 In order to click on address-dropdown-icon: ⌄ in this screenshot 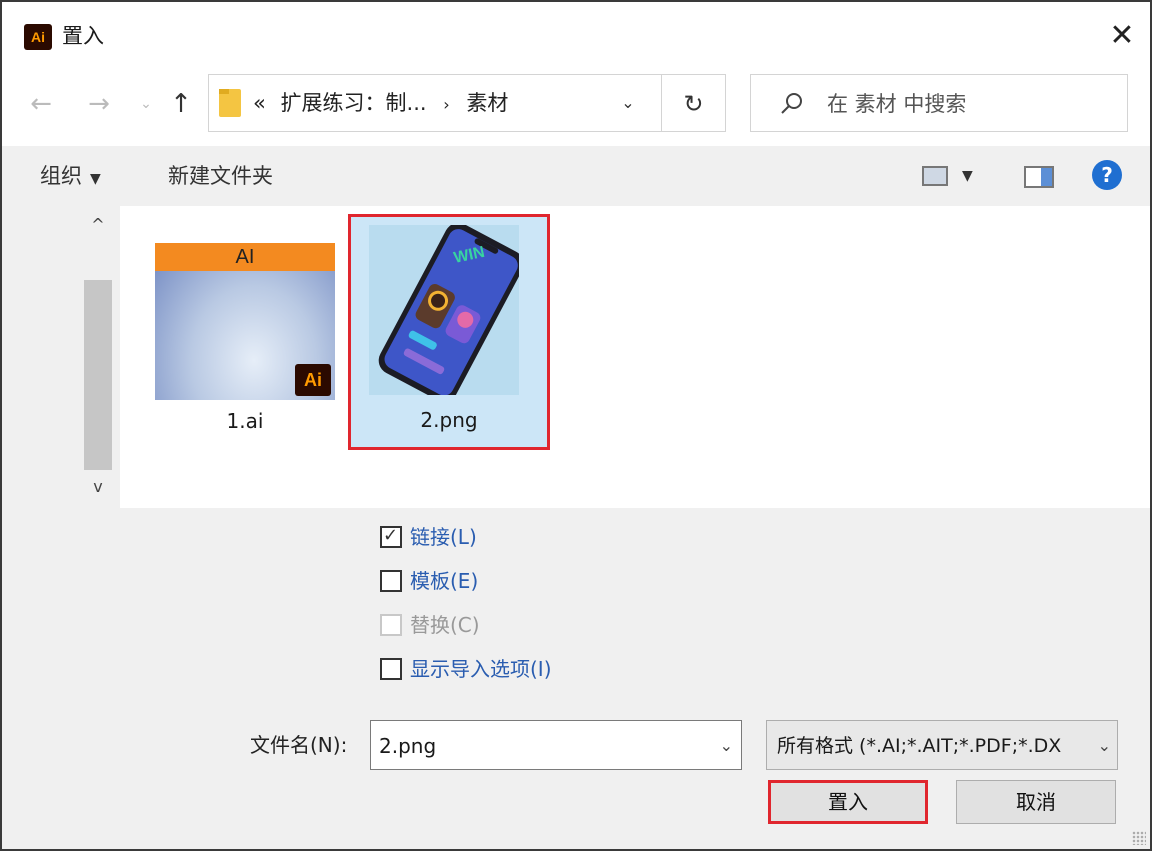, I will do `click(628, 103)`.